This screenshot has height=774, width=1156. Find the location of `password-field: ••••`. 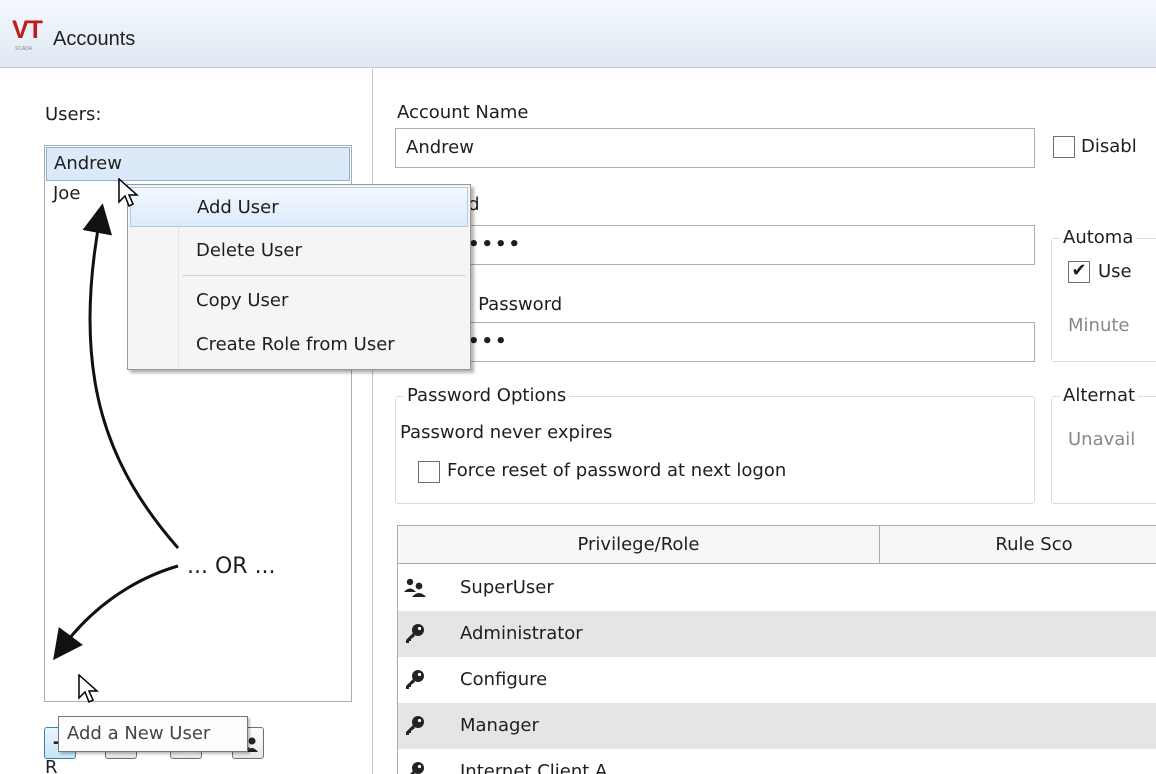

password-field: •••• is located at coordinates (715, 245).